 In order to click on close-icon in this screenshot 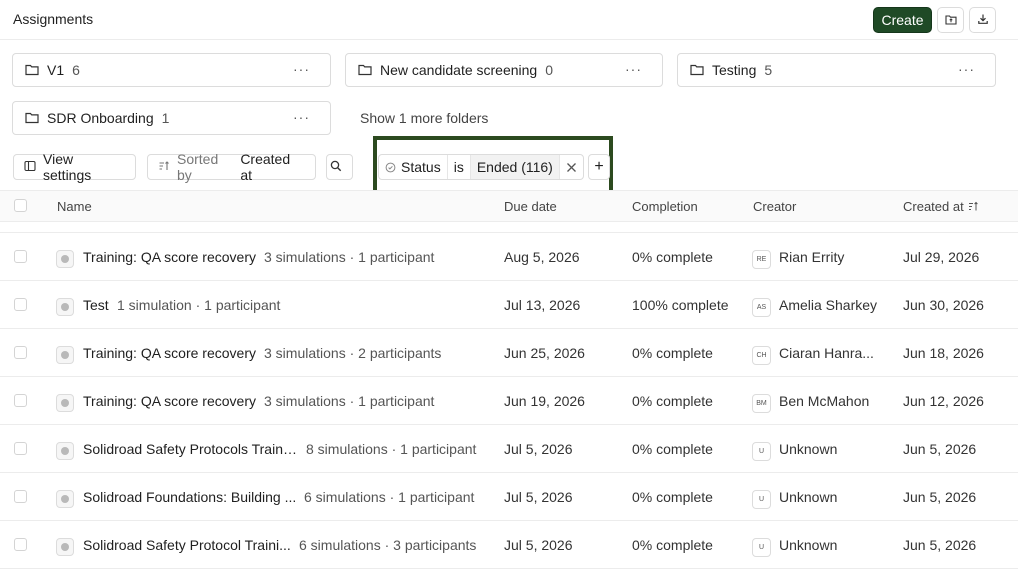, I will do `click(571, 167)`.